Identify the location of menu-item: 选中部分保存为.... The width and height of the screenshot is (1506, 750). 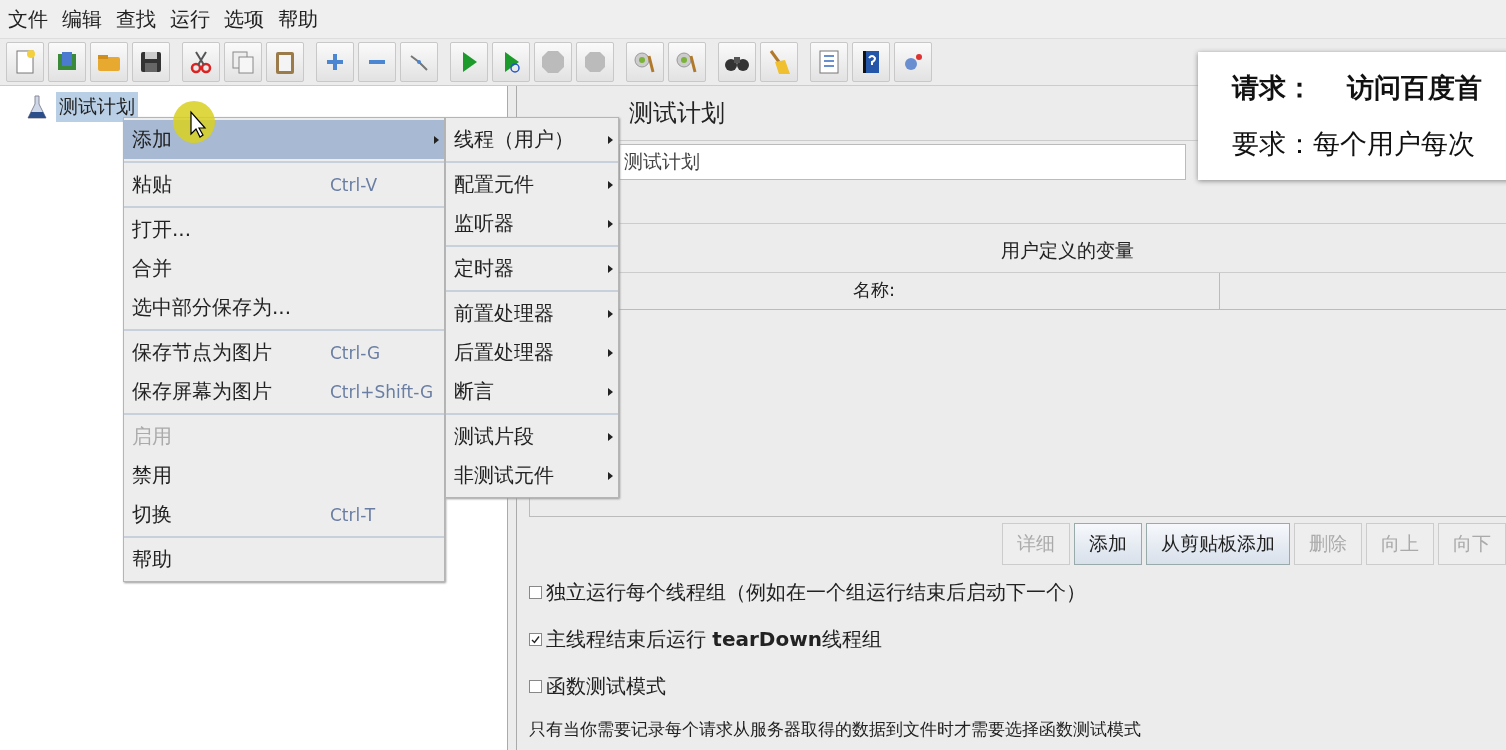
(284, 307).